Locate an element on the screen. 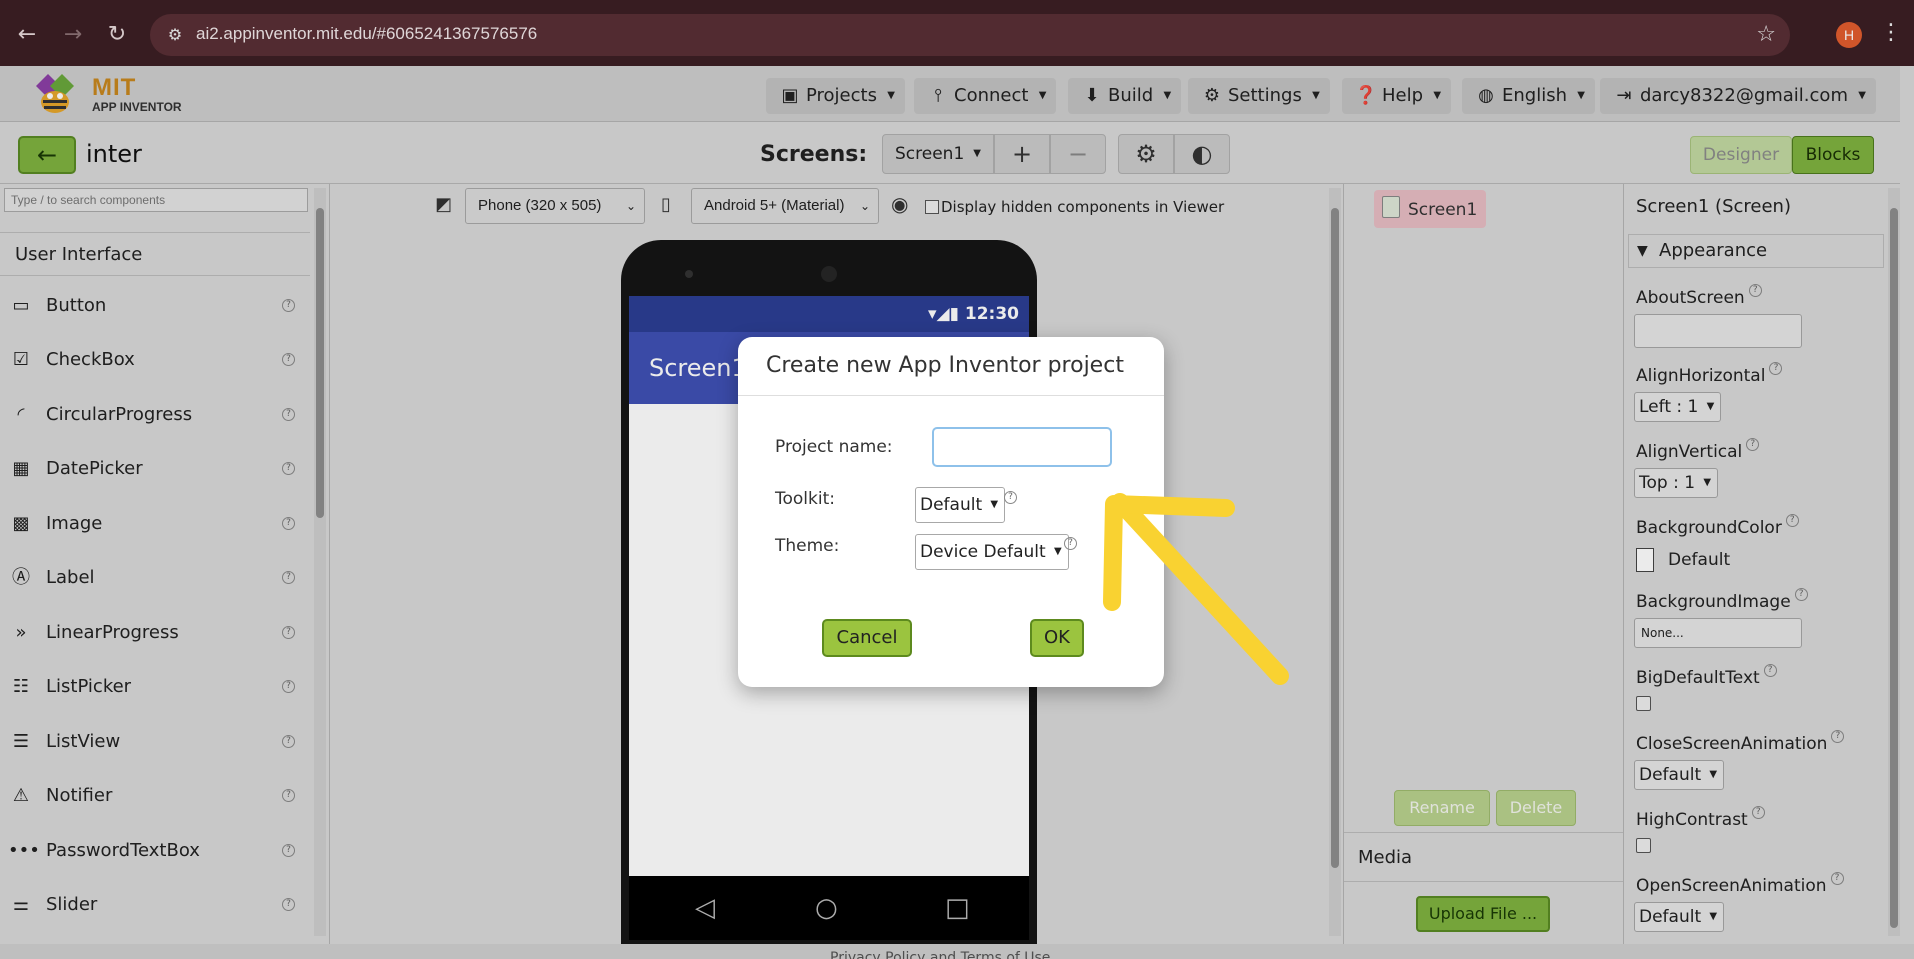 The width and height of the screenshot is (1914, 959). cancel-button: Cancel is located at coordinates (867, 638).